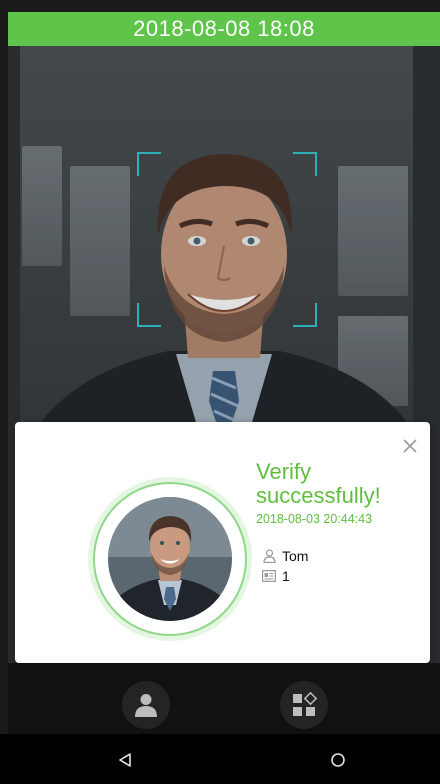  Describe the element at coordinates (227, 239) in the screenshot. I see `face-detection-frame` at that location.